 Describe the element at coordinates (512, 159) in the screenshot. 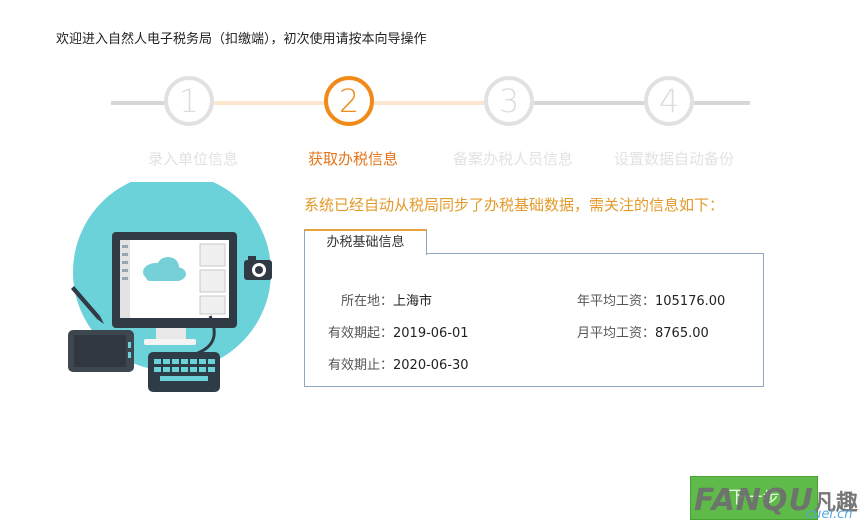

I see `step-label-3: 备案办税人员信息` at that location.